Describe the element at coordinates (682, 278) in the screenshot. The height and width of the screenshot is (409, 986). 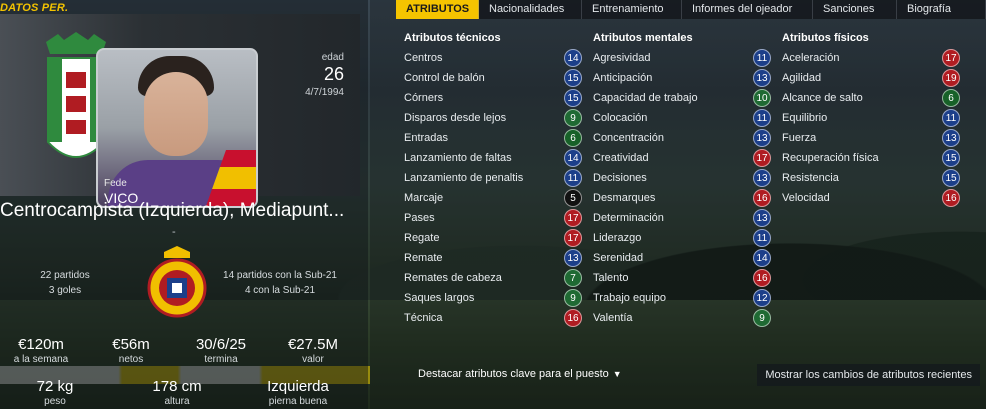
I see `attribute-row: Talento 16` at that location.